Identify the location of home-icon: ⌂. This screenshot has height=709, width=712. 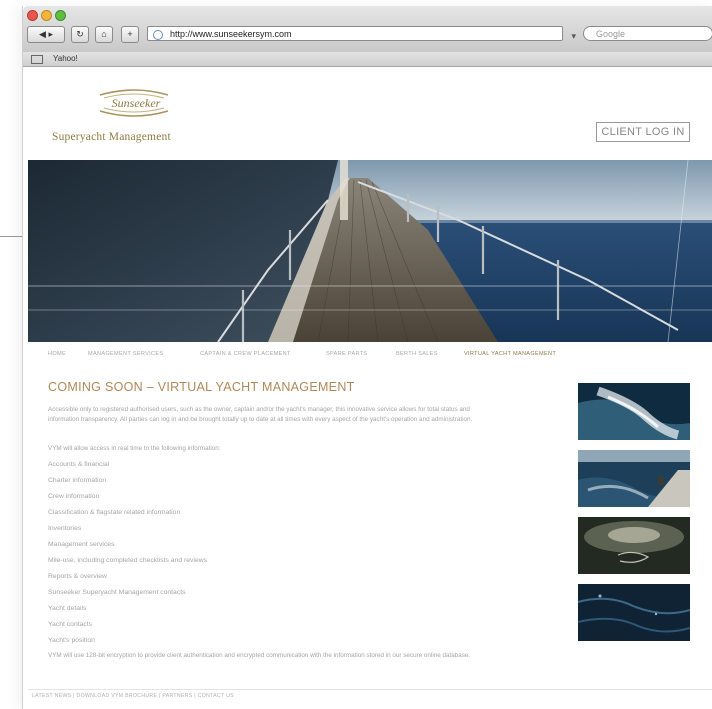
(104, 34).